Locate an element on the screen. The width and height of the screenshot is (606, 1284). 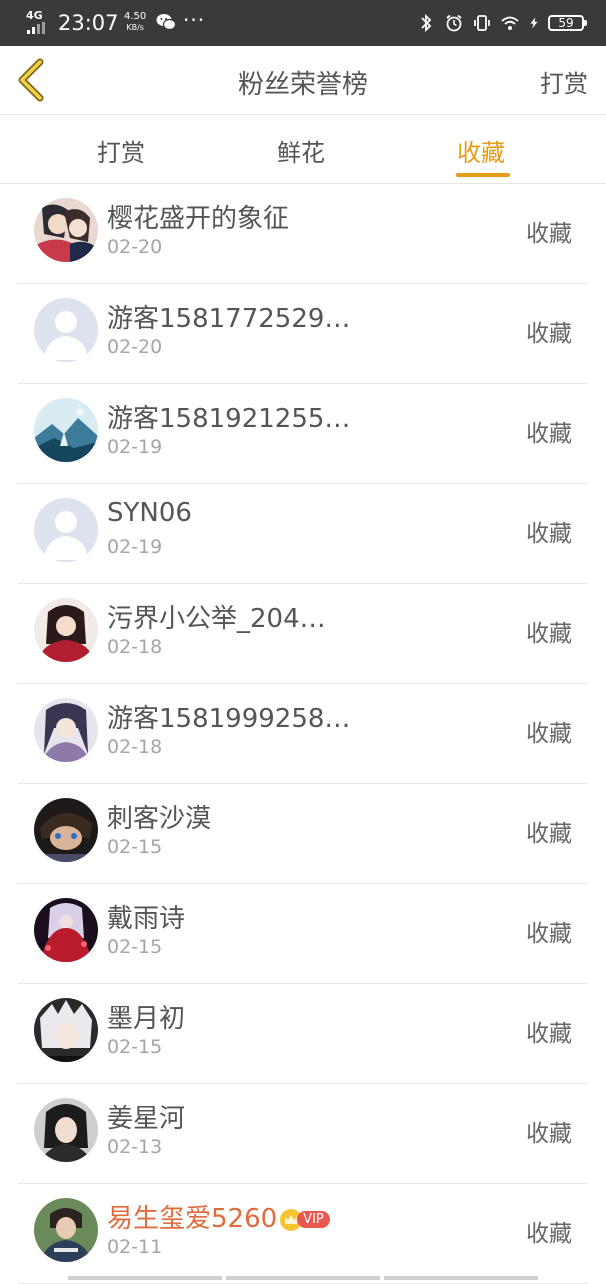
charging-icon is located at coordinates (534, 23).